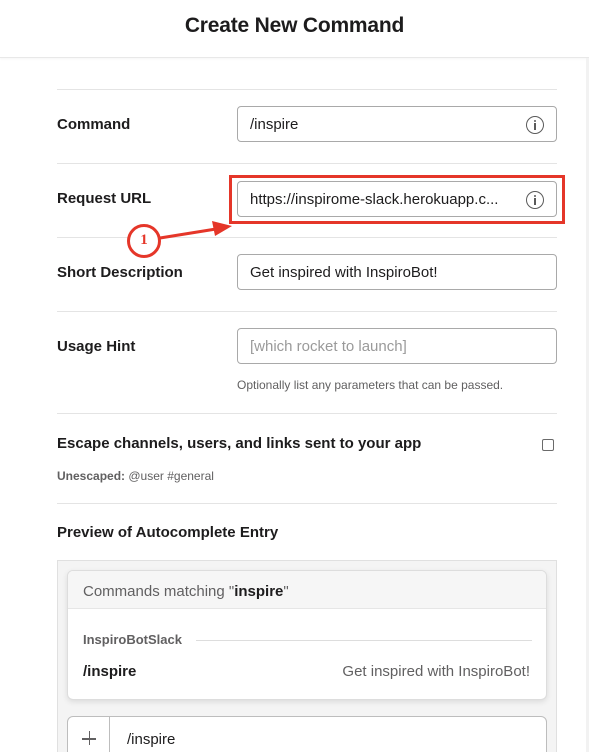 The width and height of the screenshot is (589, 752). I want to click on callout-badge: 1, so click(144, 241).